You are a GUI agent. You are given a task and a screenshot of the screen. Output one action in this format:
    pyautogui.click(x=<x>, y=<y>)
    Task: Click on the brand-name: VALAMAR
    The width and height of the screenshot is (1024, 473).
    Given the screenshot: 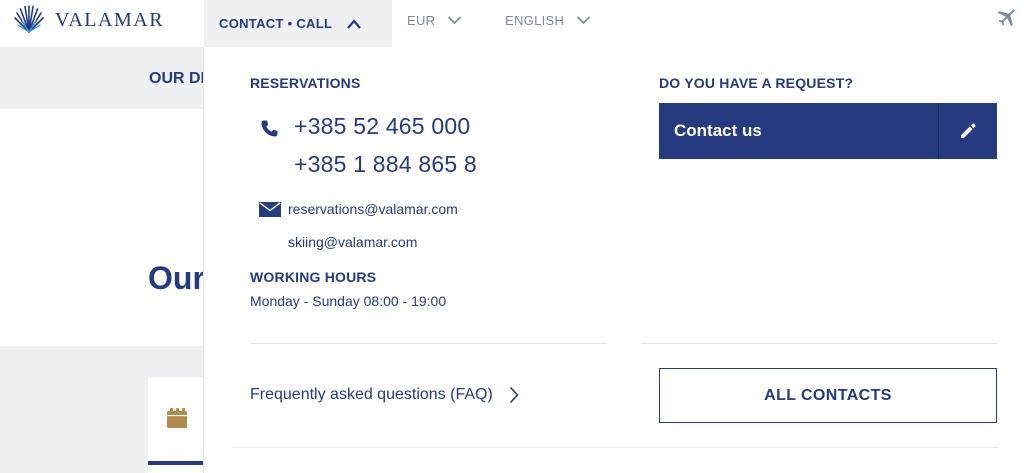 What is the action you would take?
    pyautogui.click(x=110, y=20)
    